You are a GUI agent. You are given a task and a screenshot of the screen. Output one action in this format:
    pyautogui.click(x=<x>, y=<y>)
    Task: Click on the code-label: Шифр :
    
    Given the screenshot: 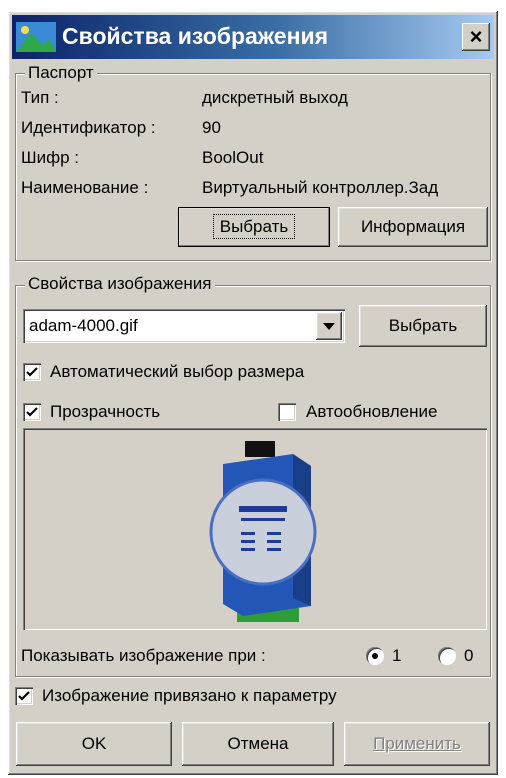 What is the action you would take?
    pyautogui.click(x=50, y=157)
    